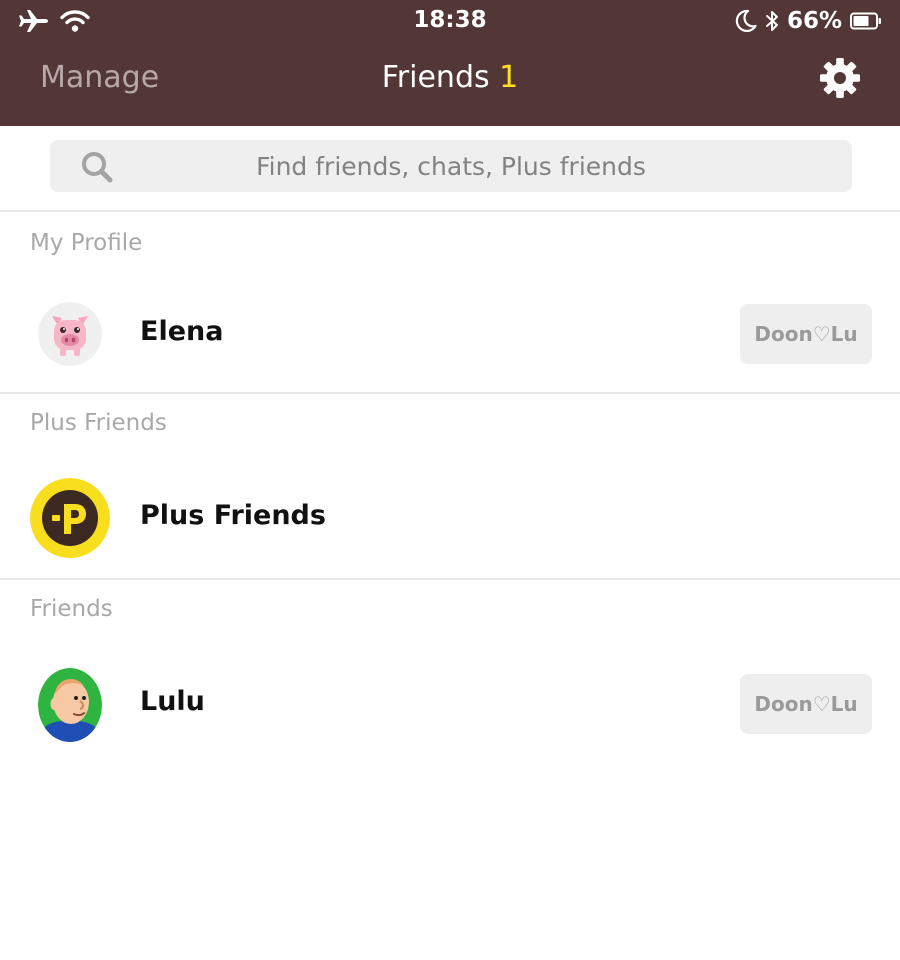 This screenshot has height=960, width=900. What do you see at coordinates (771, 21) in the screenshot?
I see `bluetooth-icon` at bounding box center [771, 21].